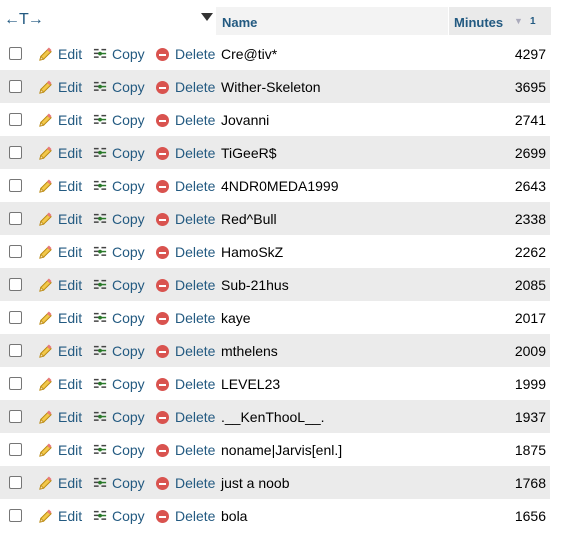 This screenshot has height=537, width=565. I want to click on player-name-cell: Jovanni, so click(245, 120).